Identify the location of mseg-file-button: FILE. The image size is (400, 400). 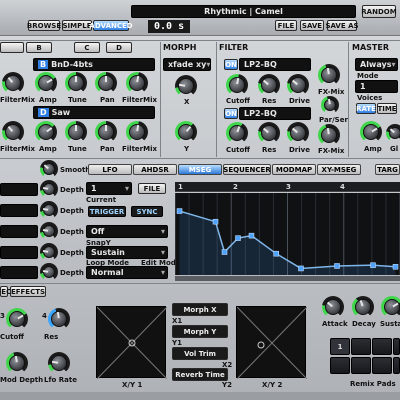
(152, 188).